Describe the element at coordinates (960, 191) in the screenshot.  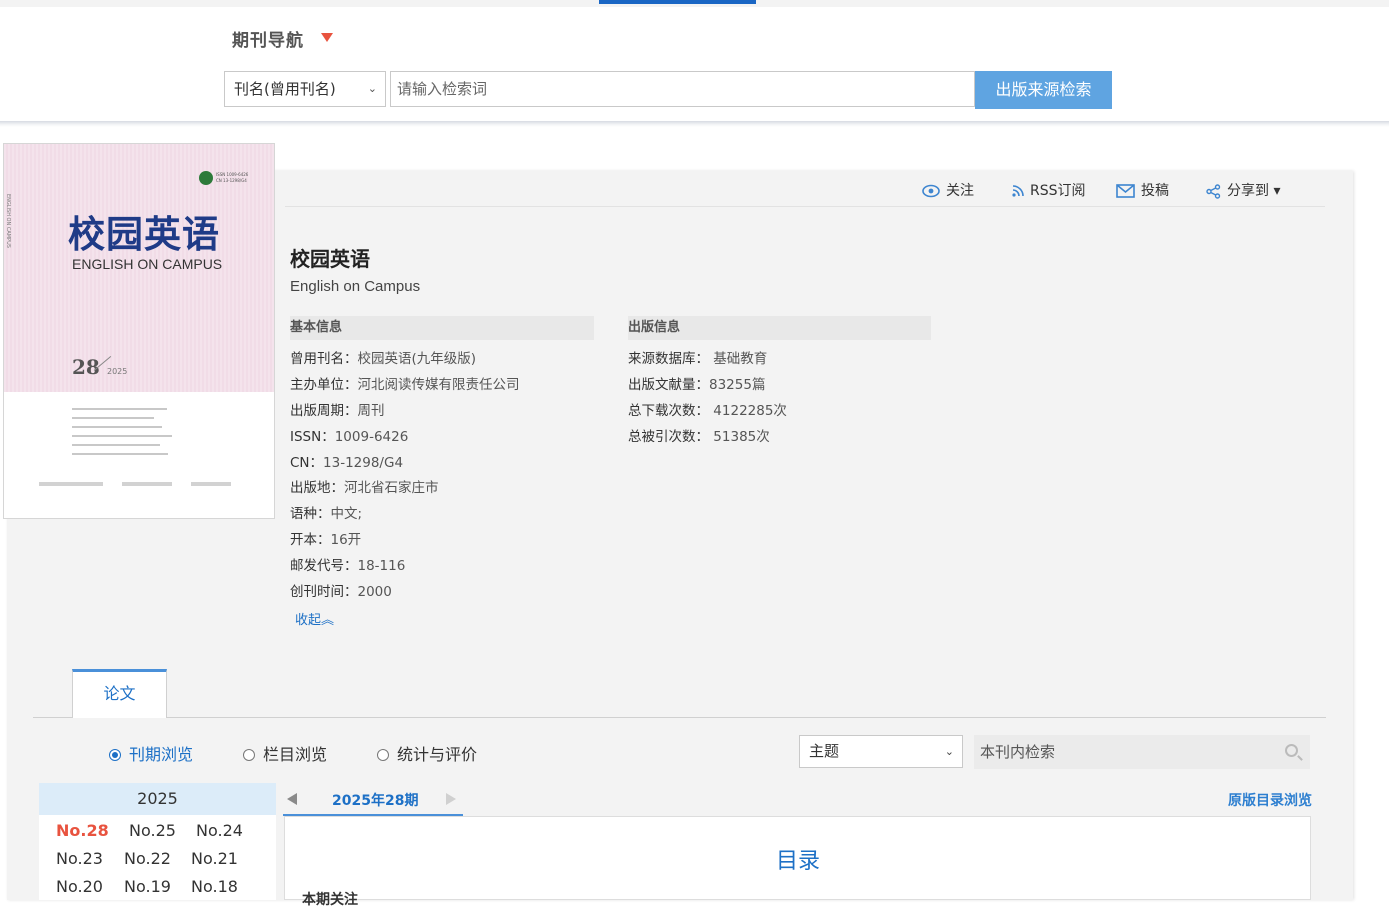
I see `follow-label: 关注` at that location.